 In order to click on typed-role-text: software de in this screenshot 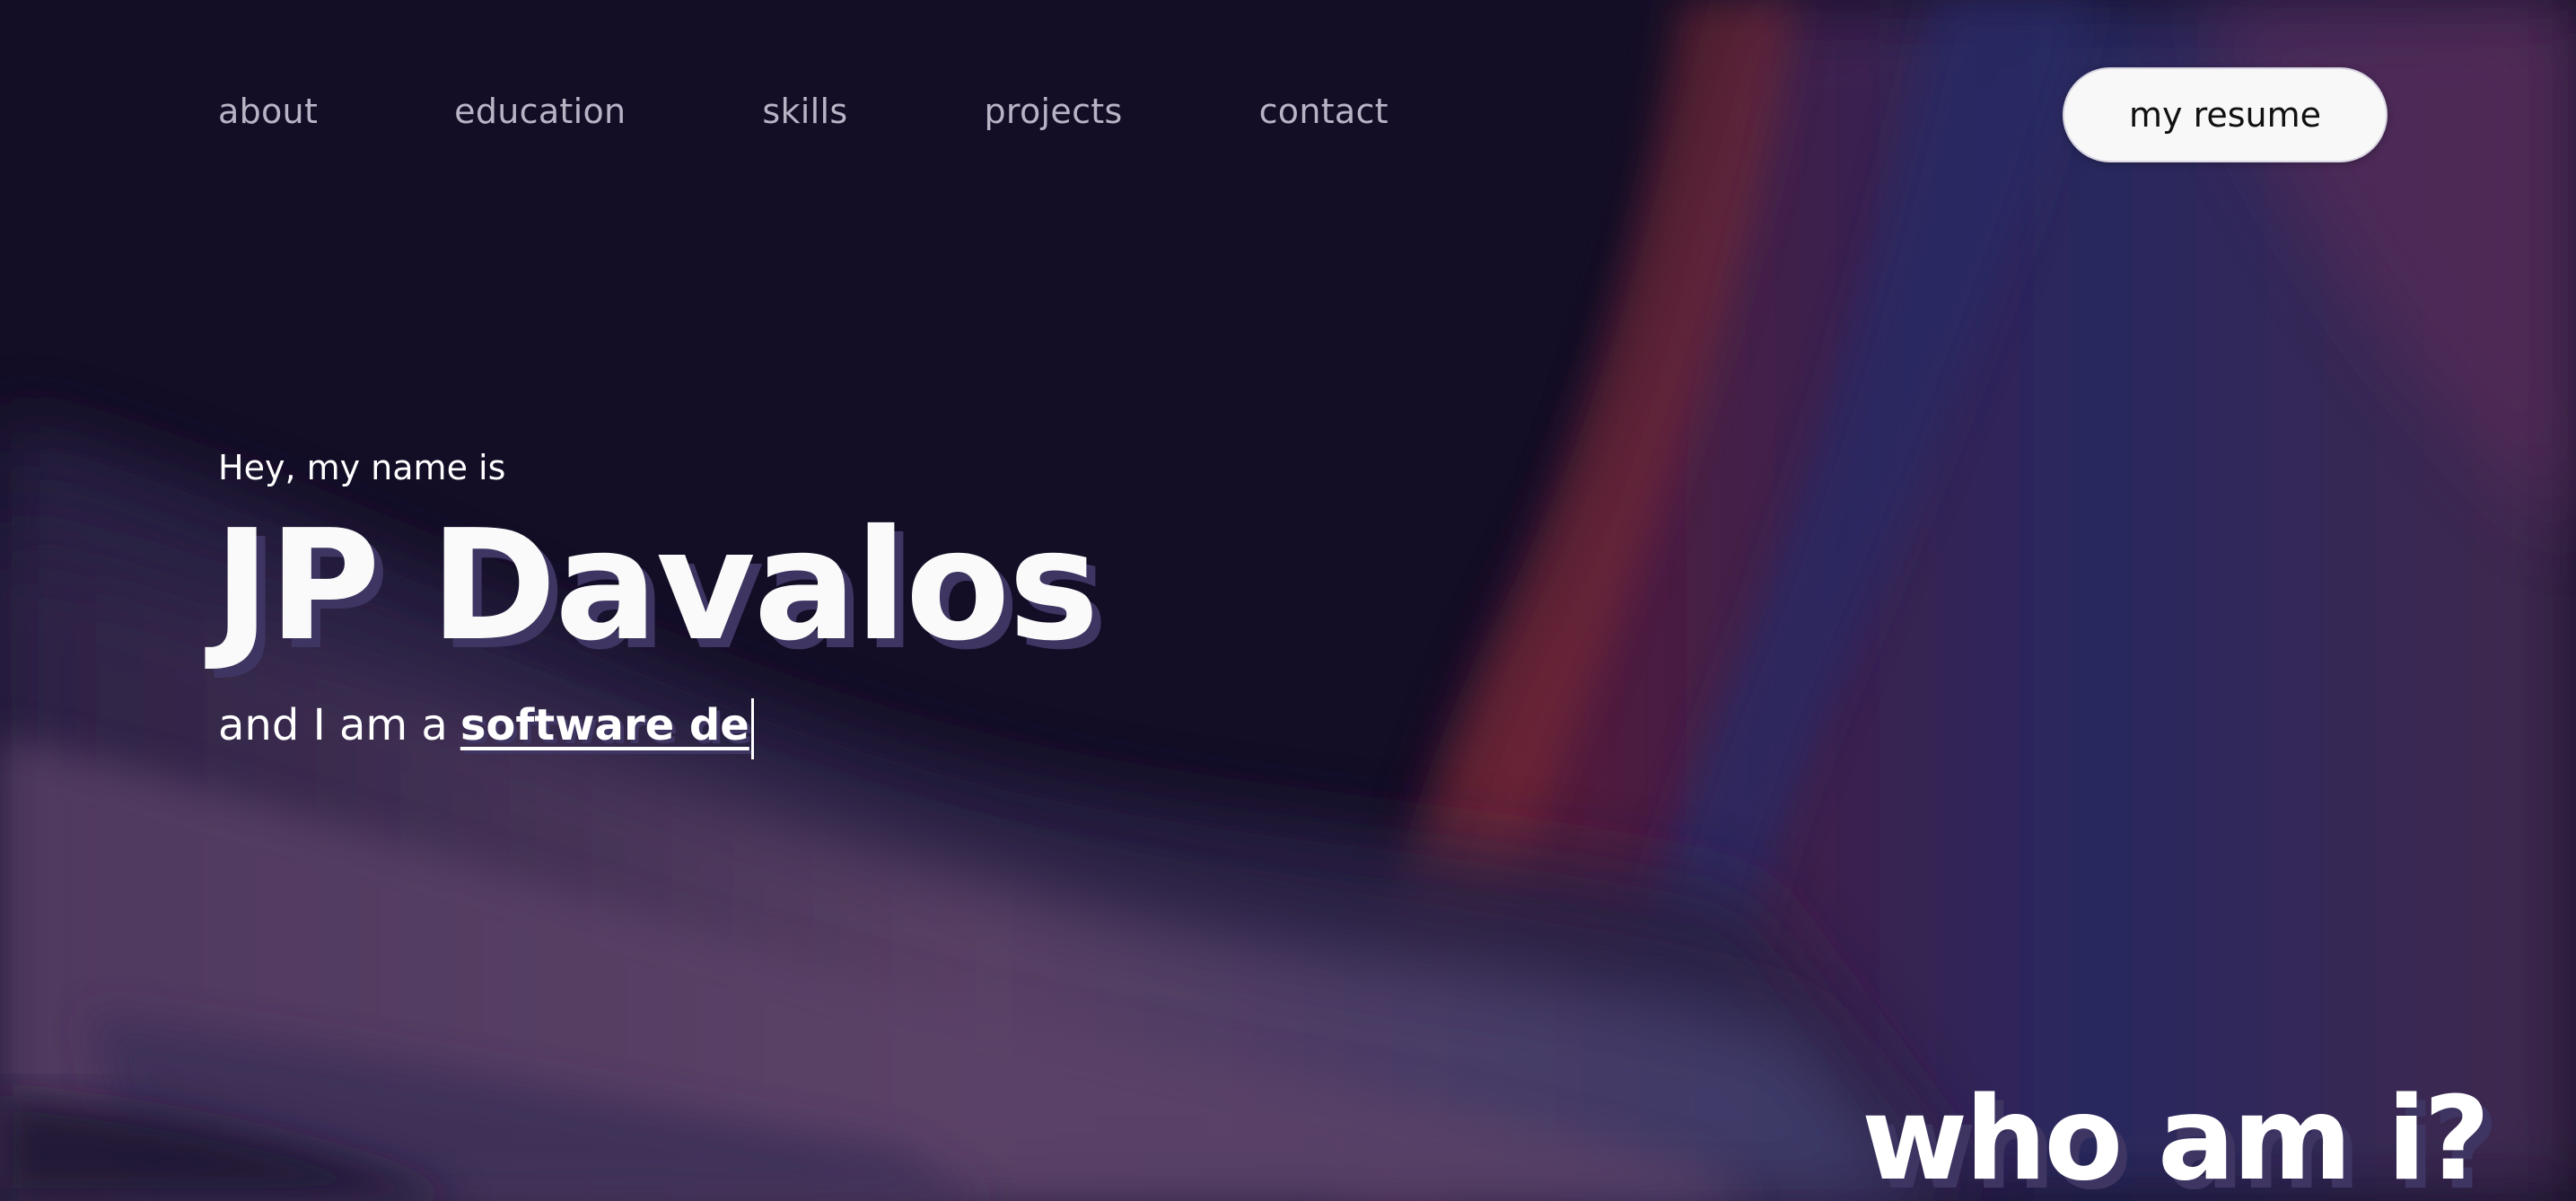, I will do `click(604, 725)`.